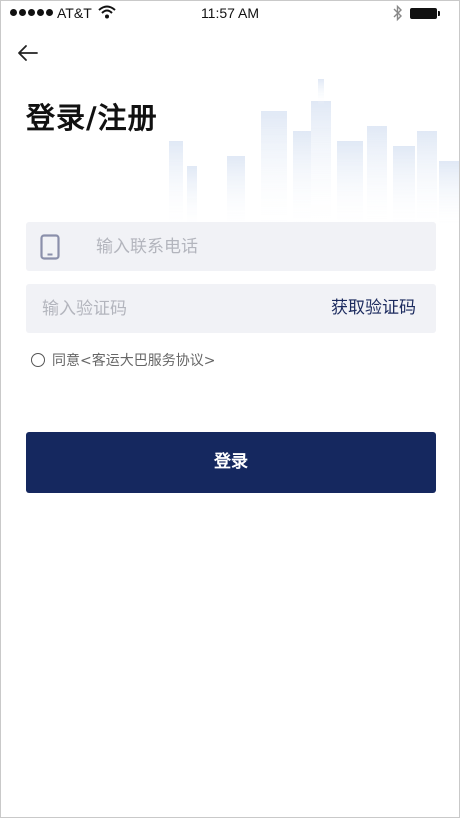 The height and width of the screenshot is (818, 460). Describe the element at coordinates (28, 53) in the screenshot. I see `back-arrow-icon` at that location.